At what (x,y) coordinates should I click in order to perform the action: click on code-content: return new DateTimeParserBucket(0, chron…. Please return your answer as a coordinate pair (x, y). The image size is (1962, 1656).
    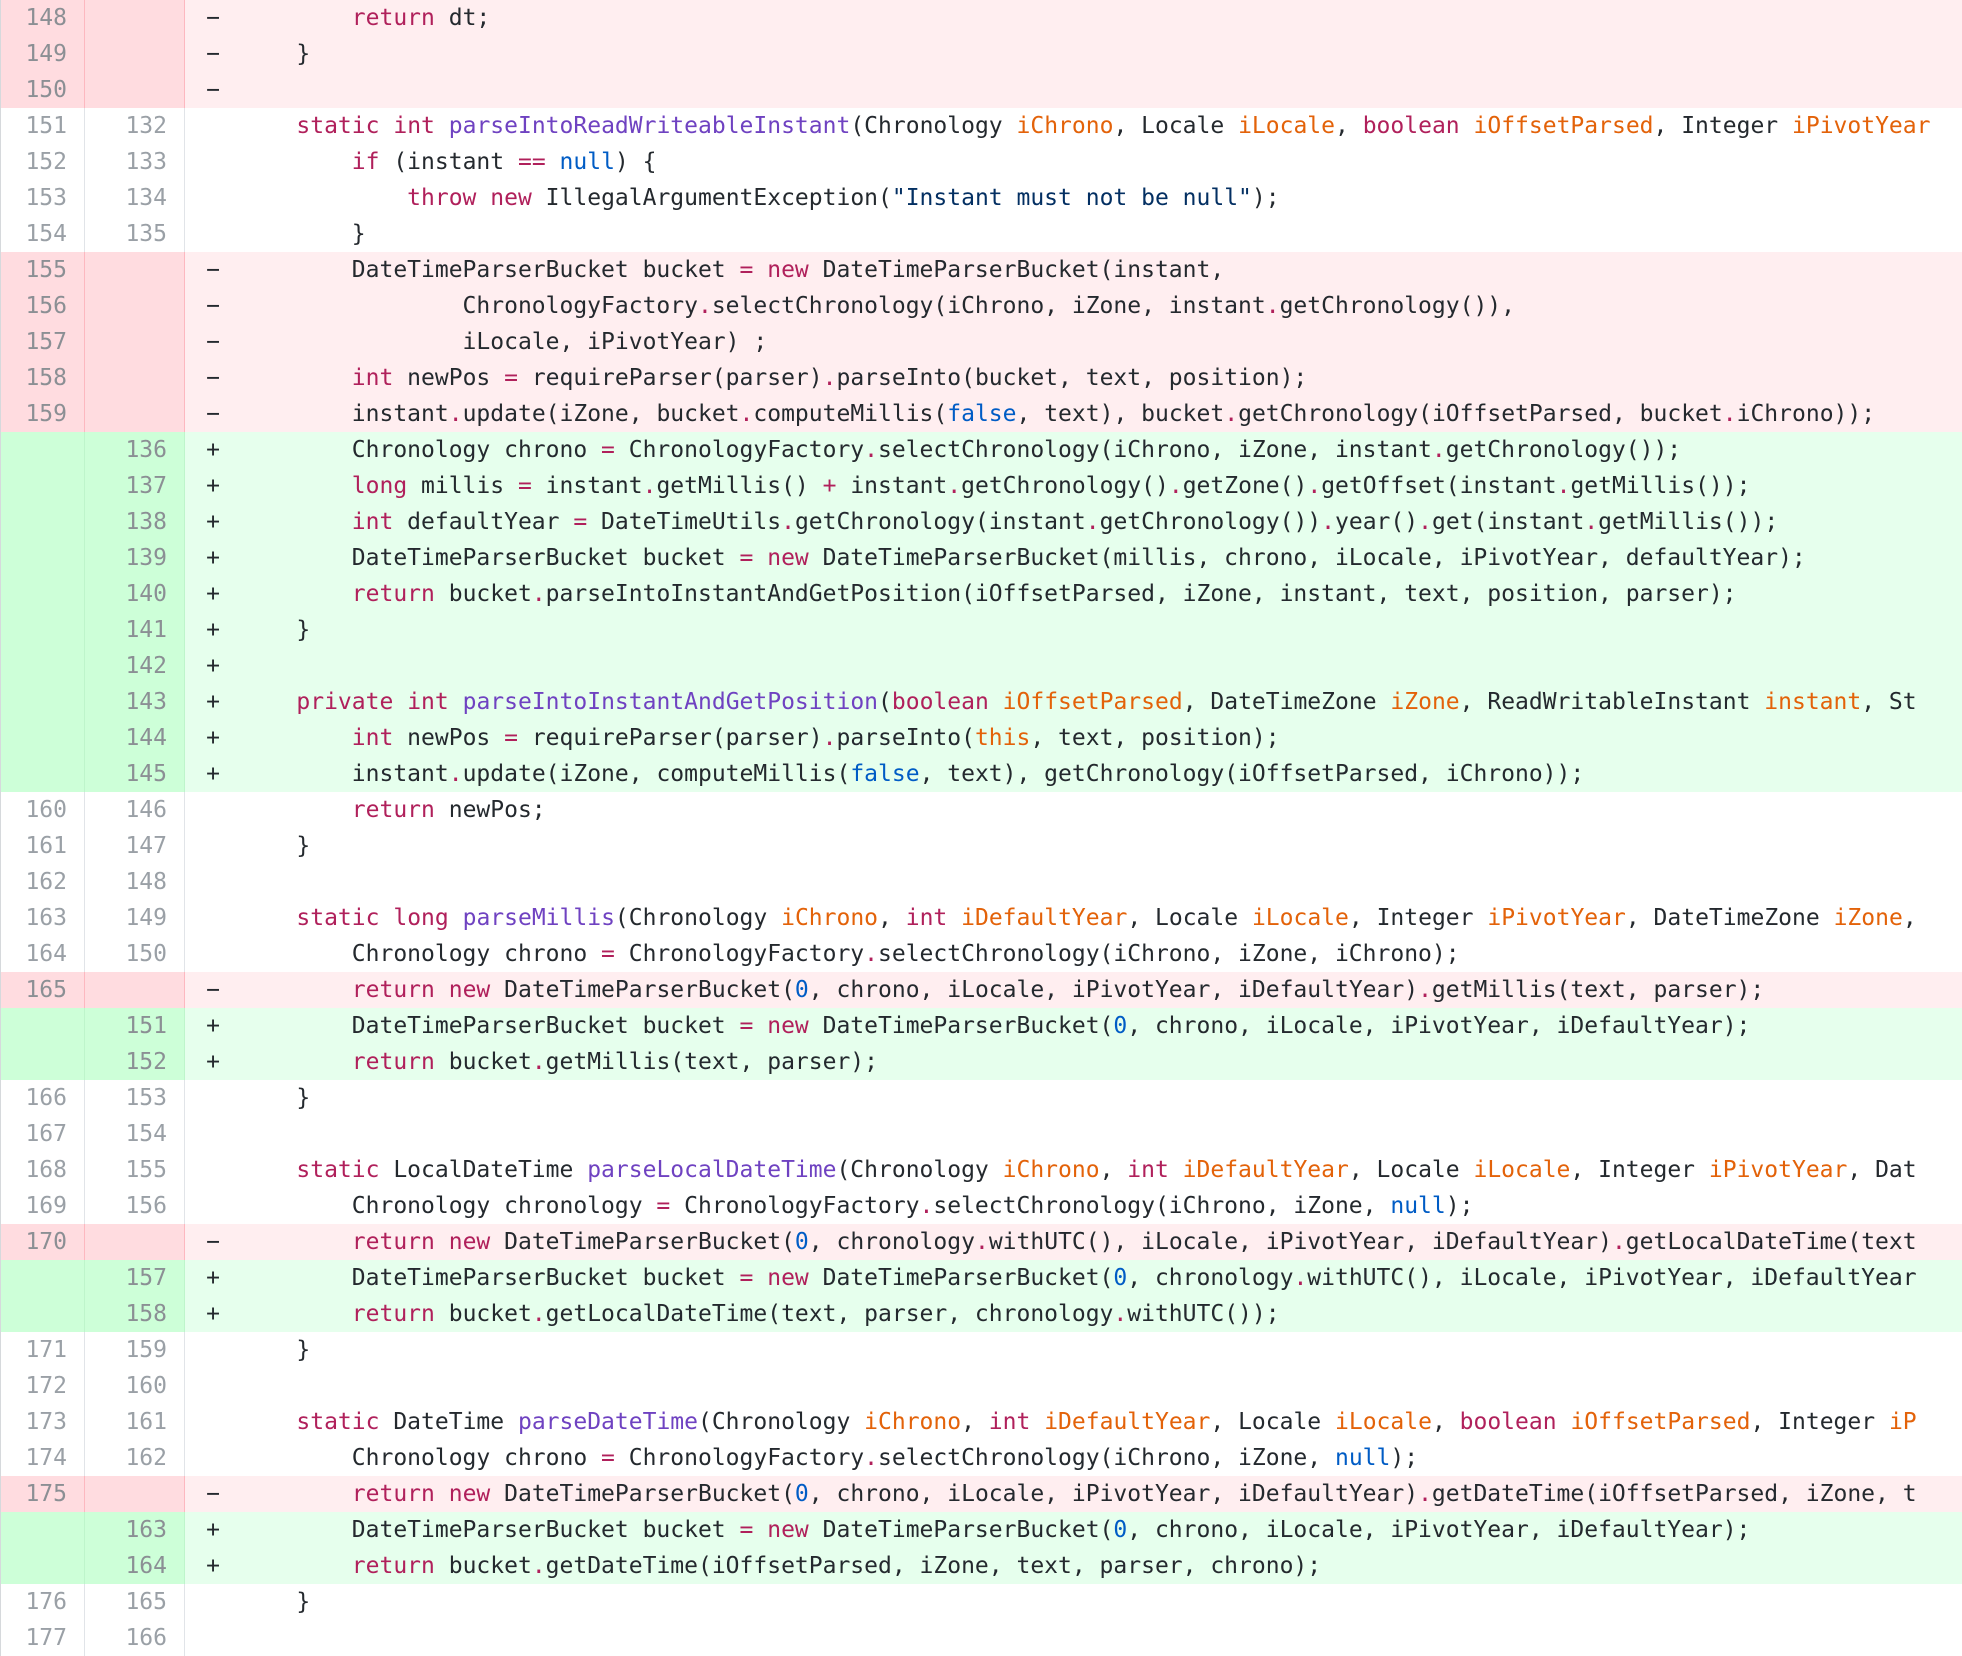
    Looking at the image, I should click on (1101, 990).